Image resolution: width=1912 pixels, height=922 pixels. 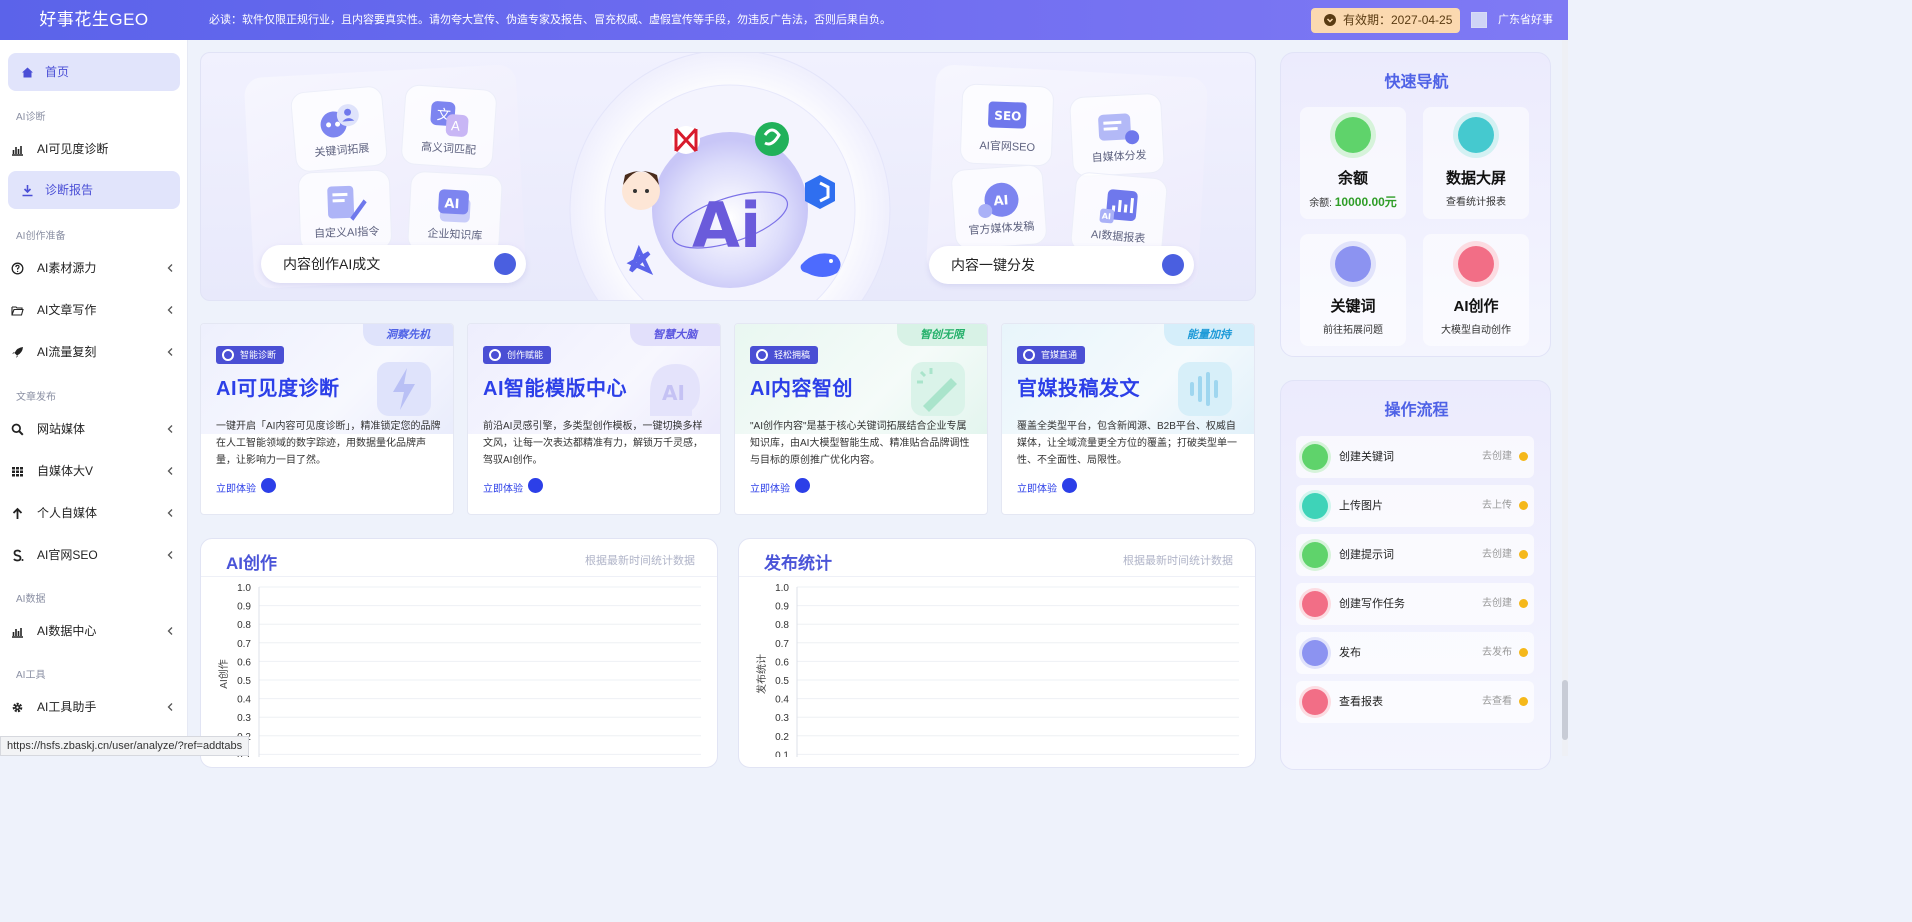 I want to click on sidebar-item-self-media-v: 自媒体大V, so click(x=94, y=471).